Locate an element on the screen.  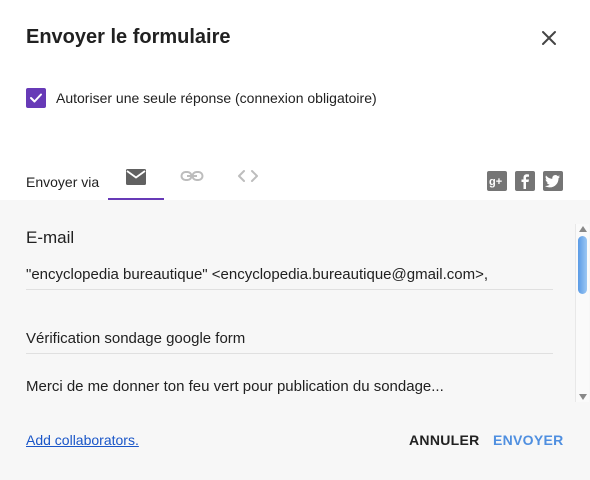
scrollbar-thumb is located at coordinates (582, 265).